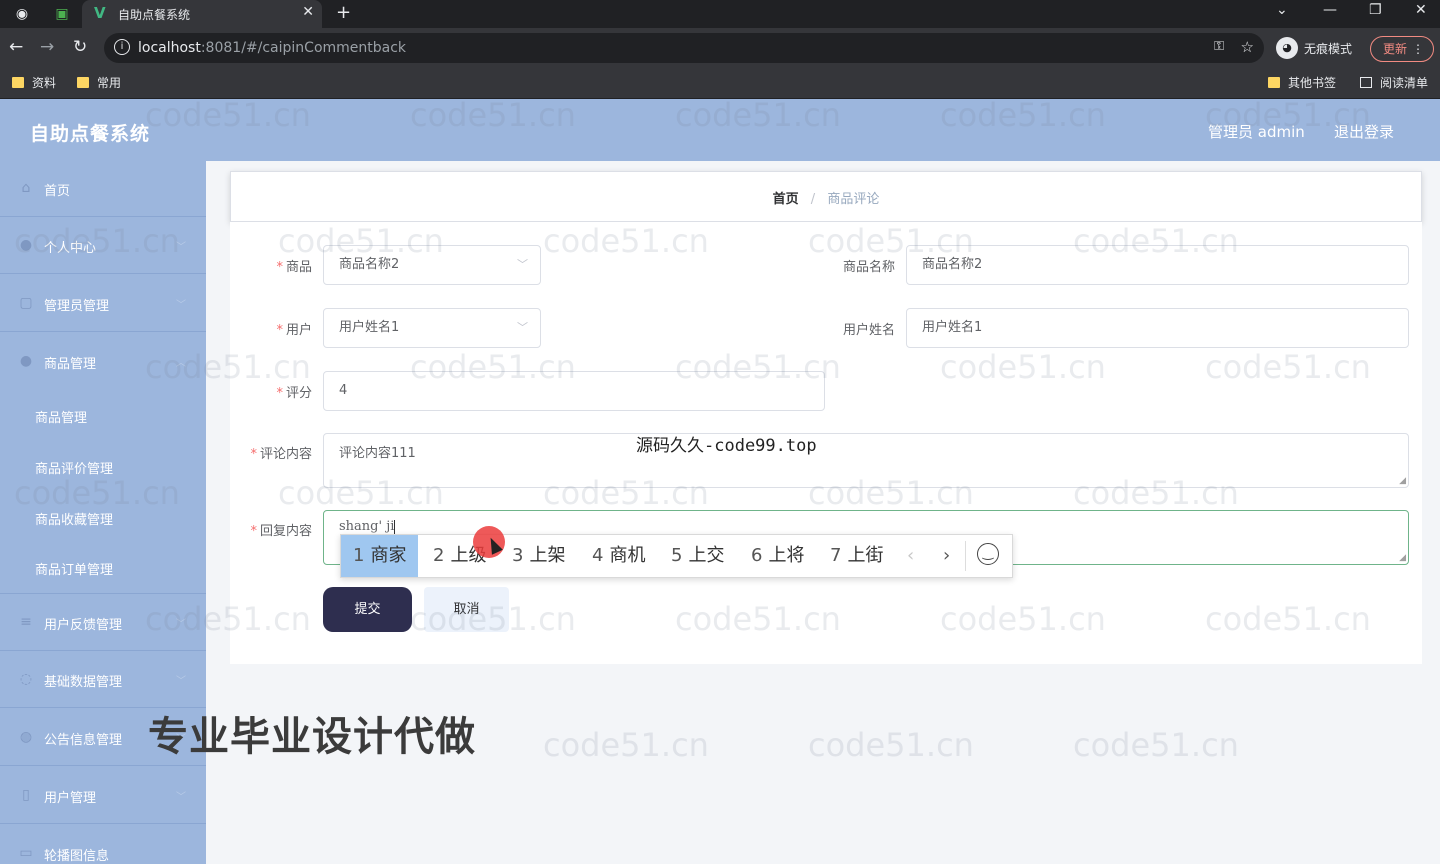 The width and height of the screenshot is (1440, 864). Describe the element at coordinates (26, 303) in the screenshot. I see `document-icon: ▢` at that location.